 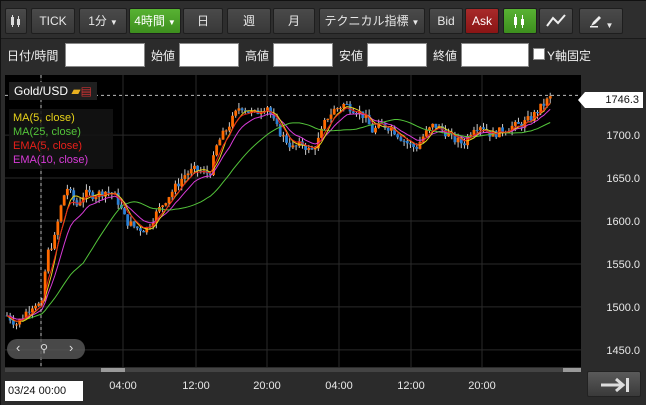 I want to click on interval-dropdown: 1分 ▼, so click(x=103, y=21).